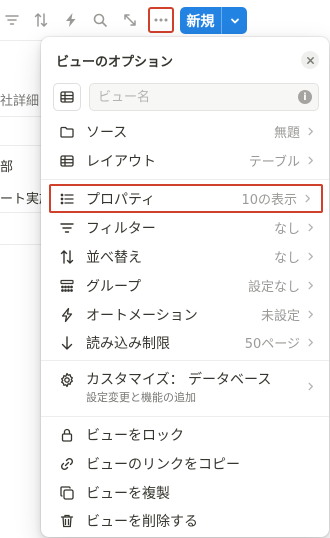 The image size is (330, 538). What do you see at coordinates (142, 521) in the screenshot?
I see `menu-item-label: ビューを削除する` at bounding box center [142, 521].